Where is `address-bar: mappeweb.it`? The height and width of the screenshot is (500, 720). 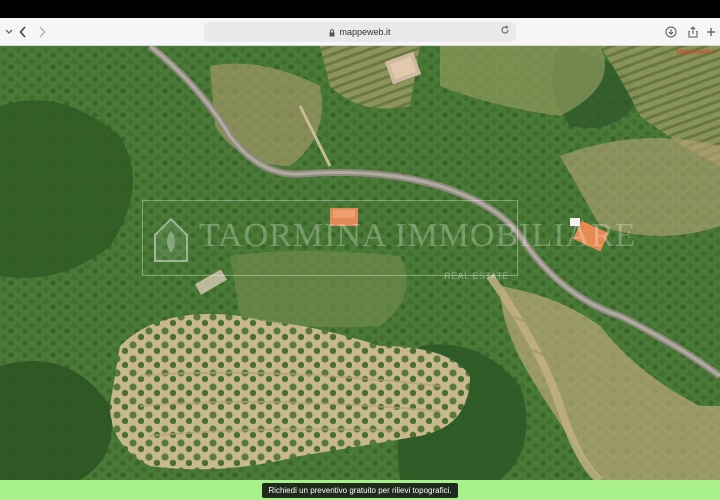 address-bar: mappeweb.it is located at coordinates (360, 32).